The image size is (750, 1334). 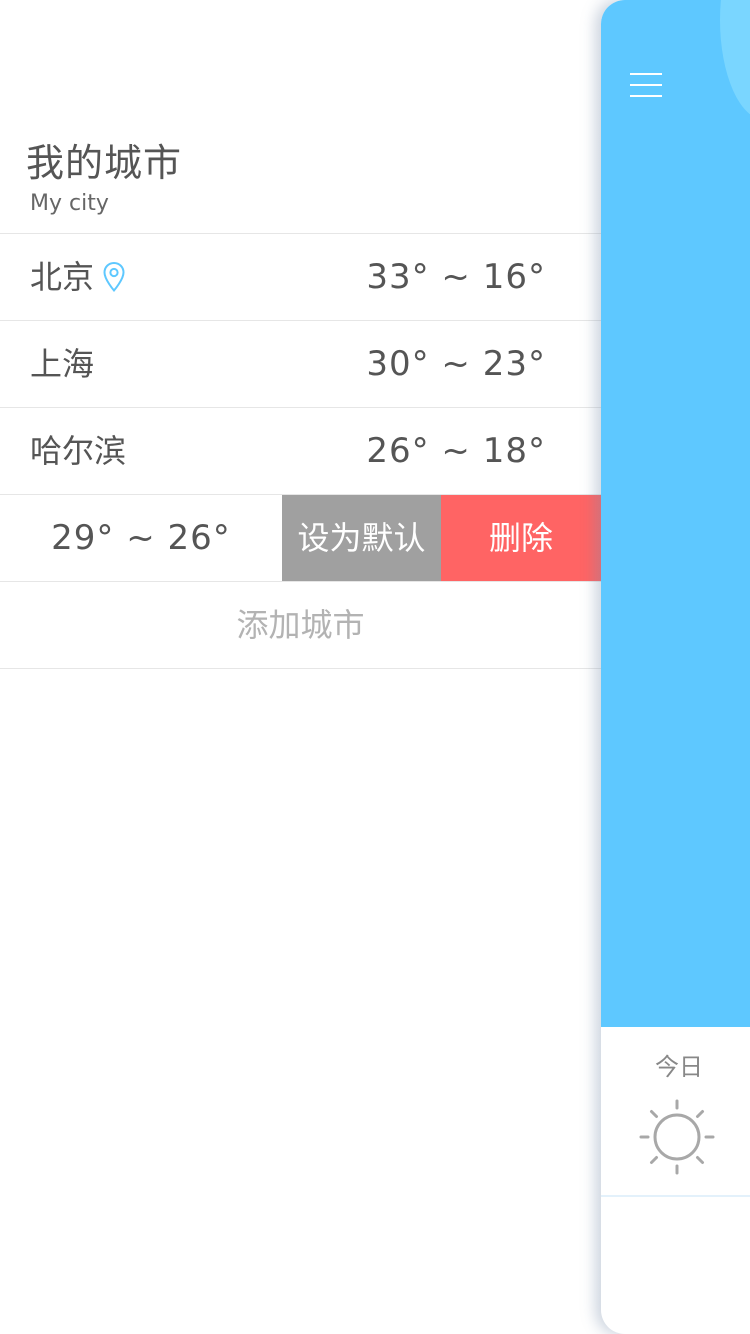 What do you see at coordinates (647, 86) in the screenshot?
I see `menu-icon` at bounding box center [647, 86].